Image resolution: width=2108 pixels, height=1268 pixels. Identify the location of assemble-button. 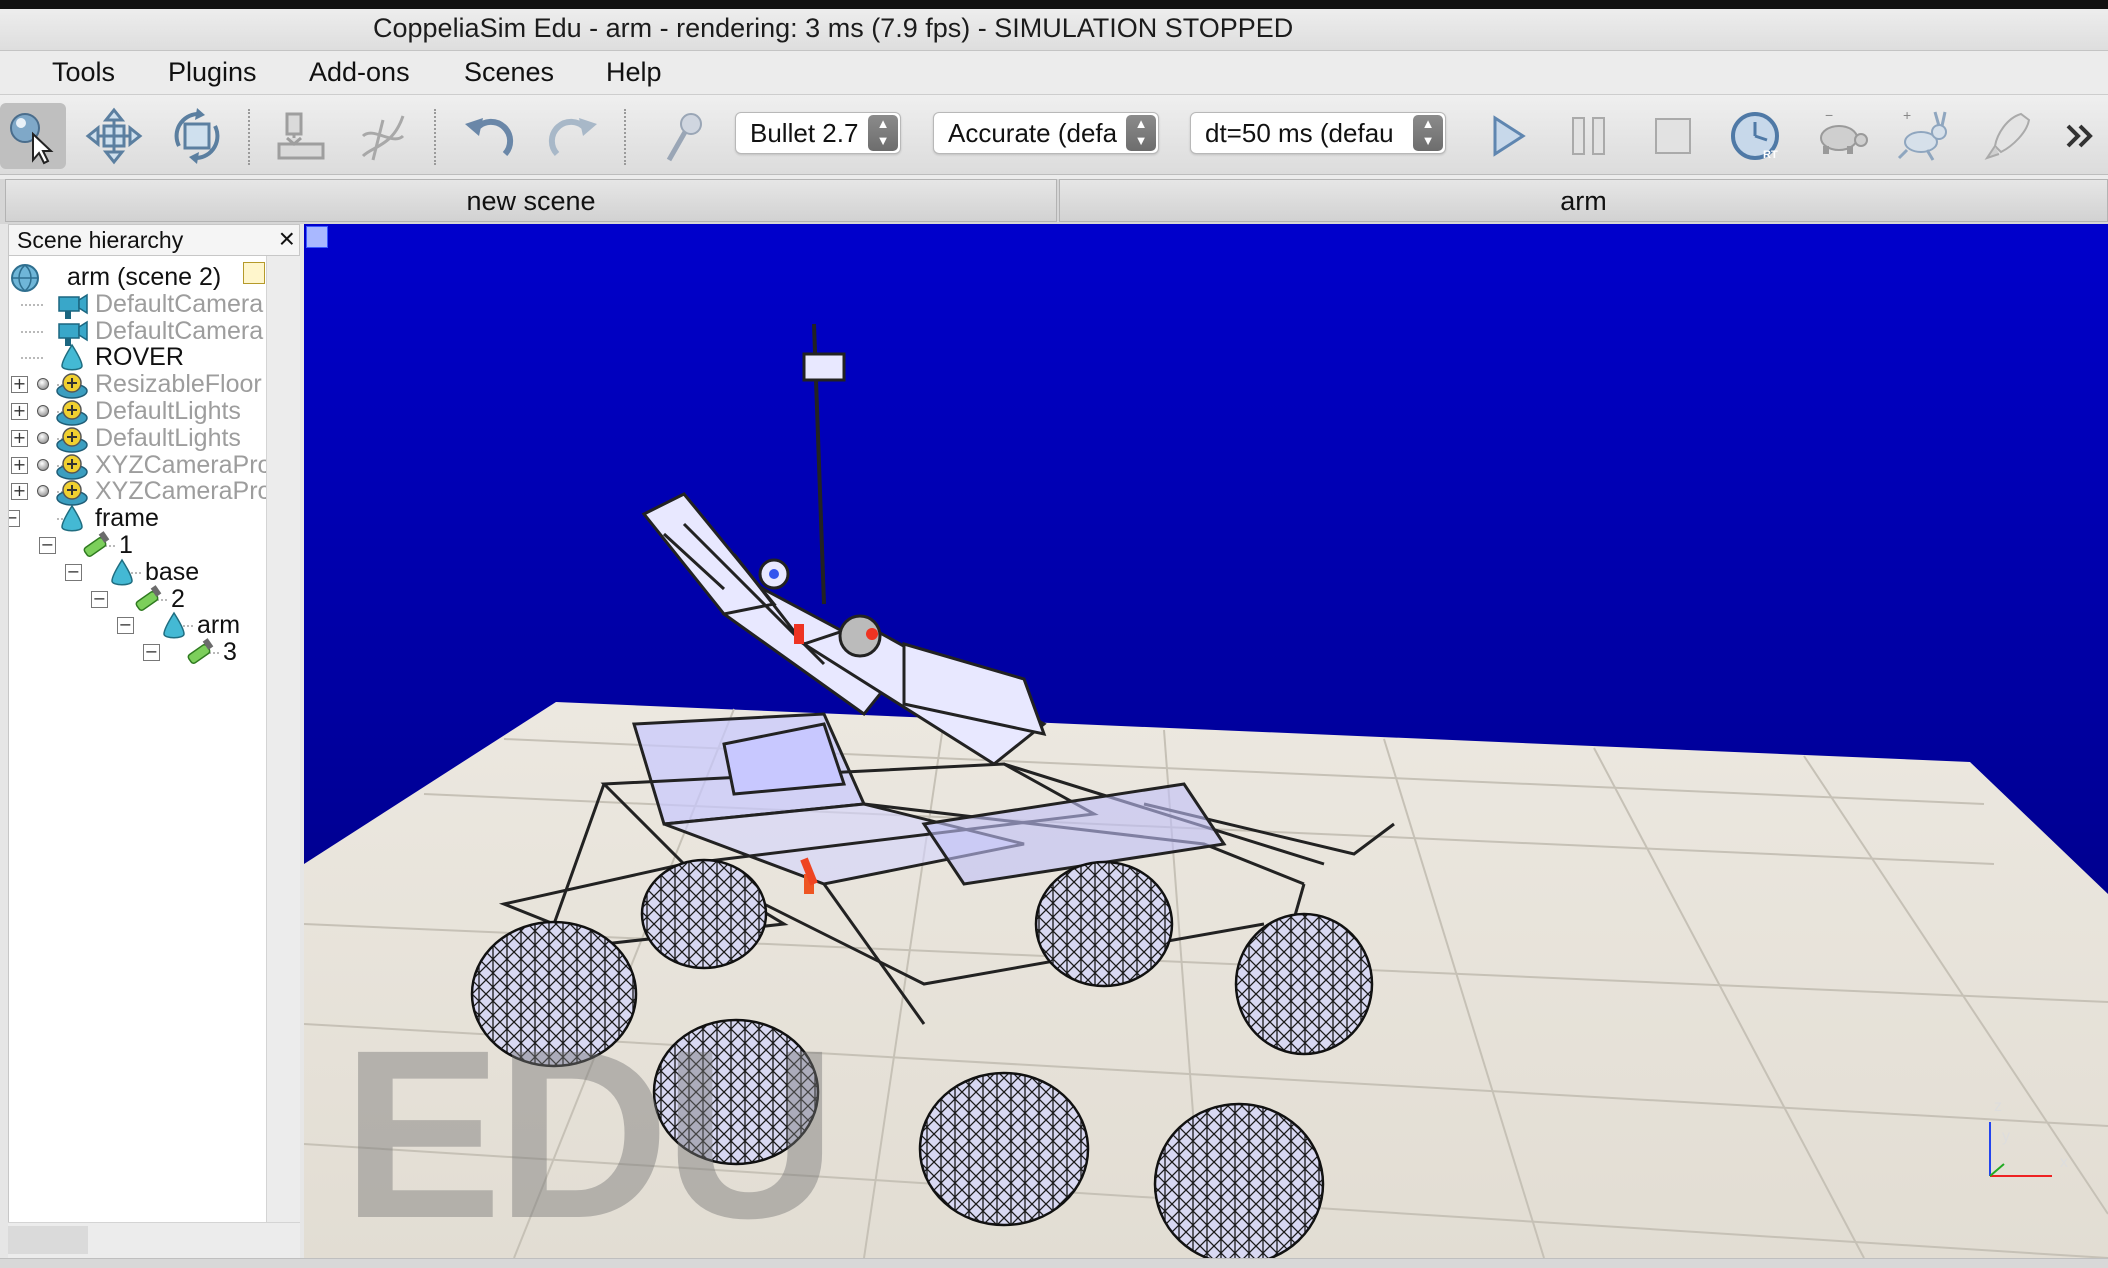
(301, 136).